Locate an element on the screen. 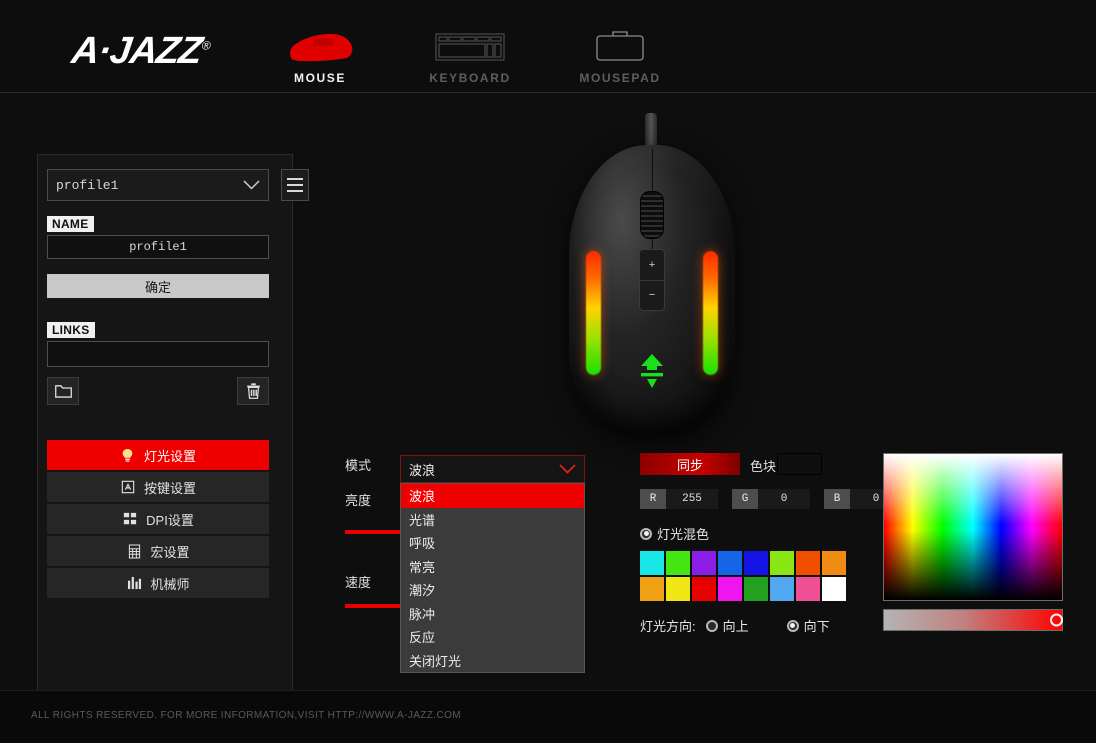 The height and width of the screenshot is (743, 1096). color-picker-slider is located at coordinates (973, 620).